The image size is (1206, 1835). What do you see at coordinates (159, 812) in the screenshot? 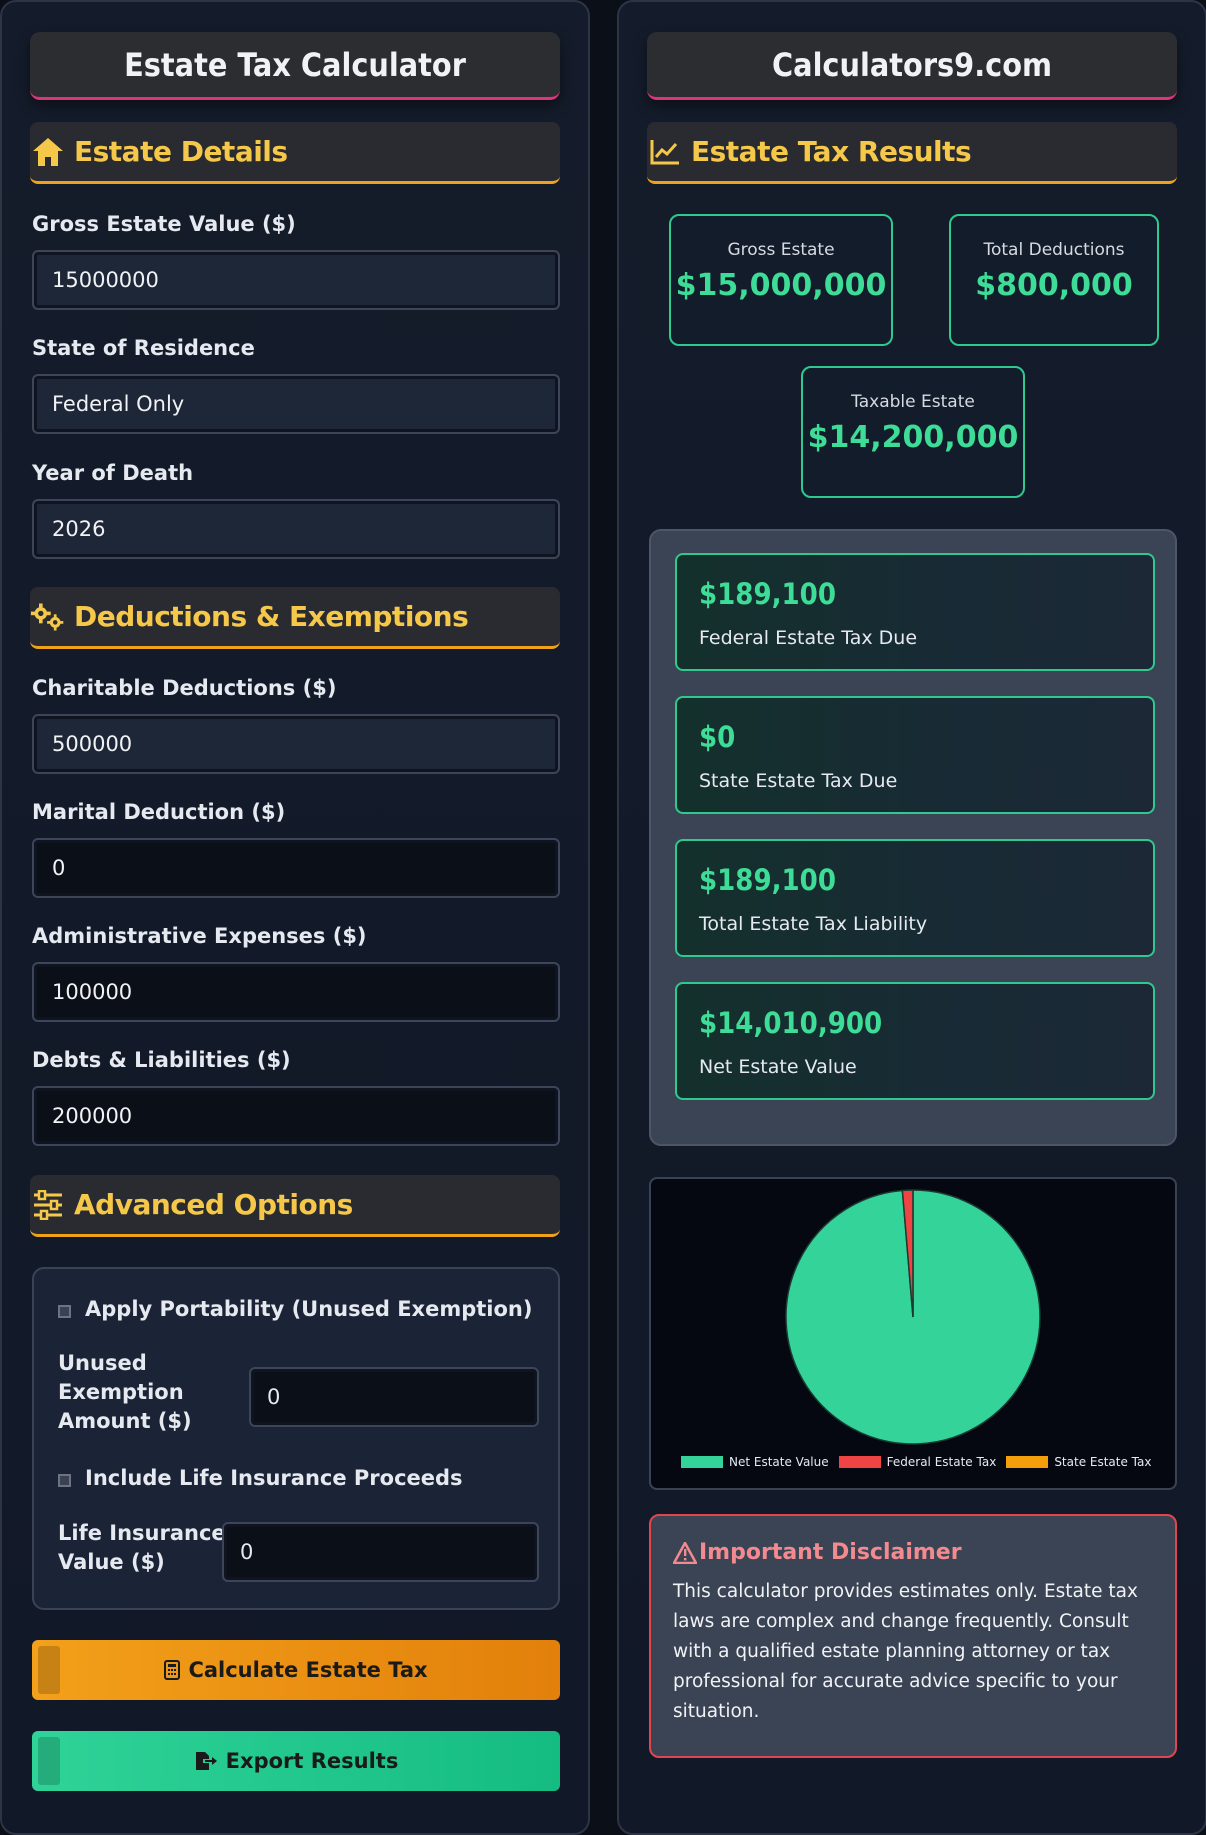
I see `marital-label: Marital Deduction ($)` at bounding box center [159, 812].